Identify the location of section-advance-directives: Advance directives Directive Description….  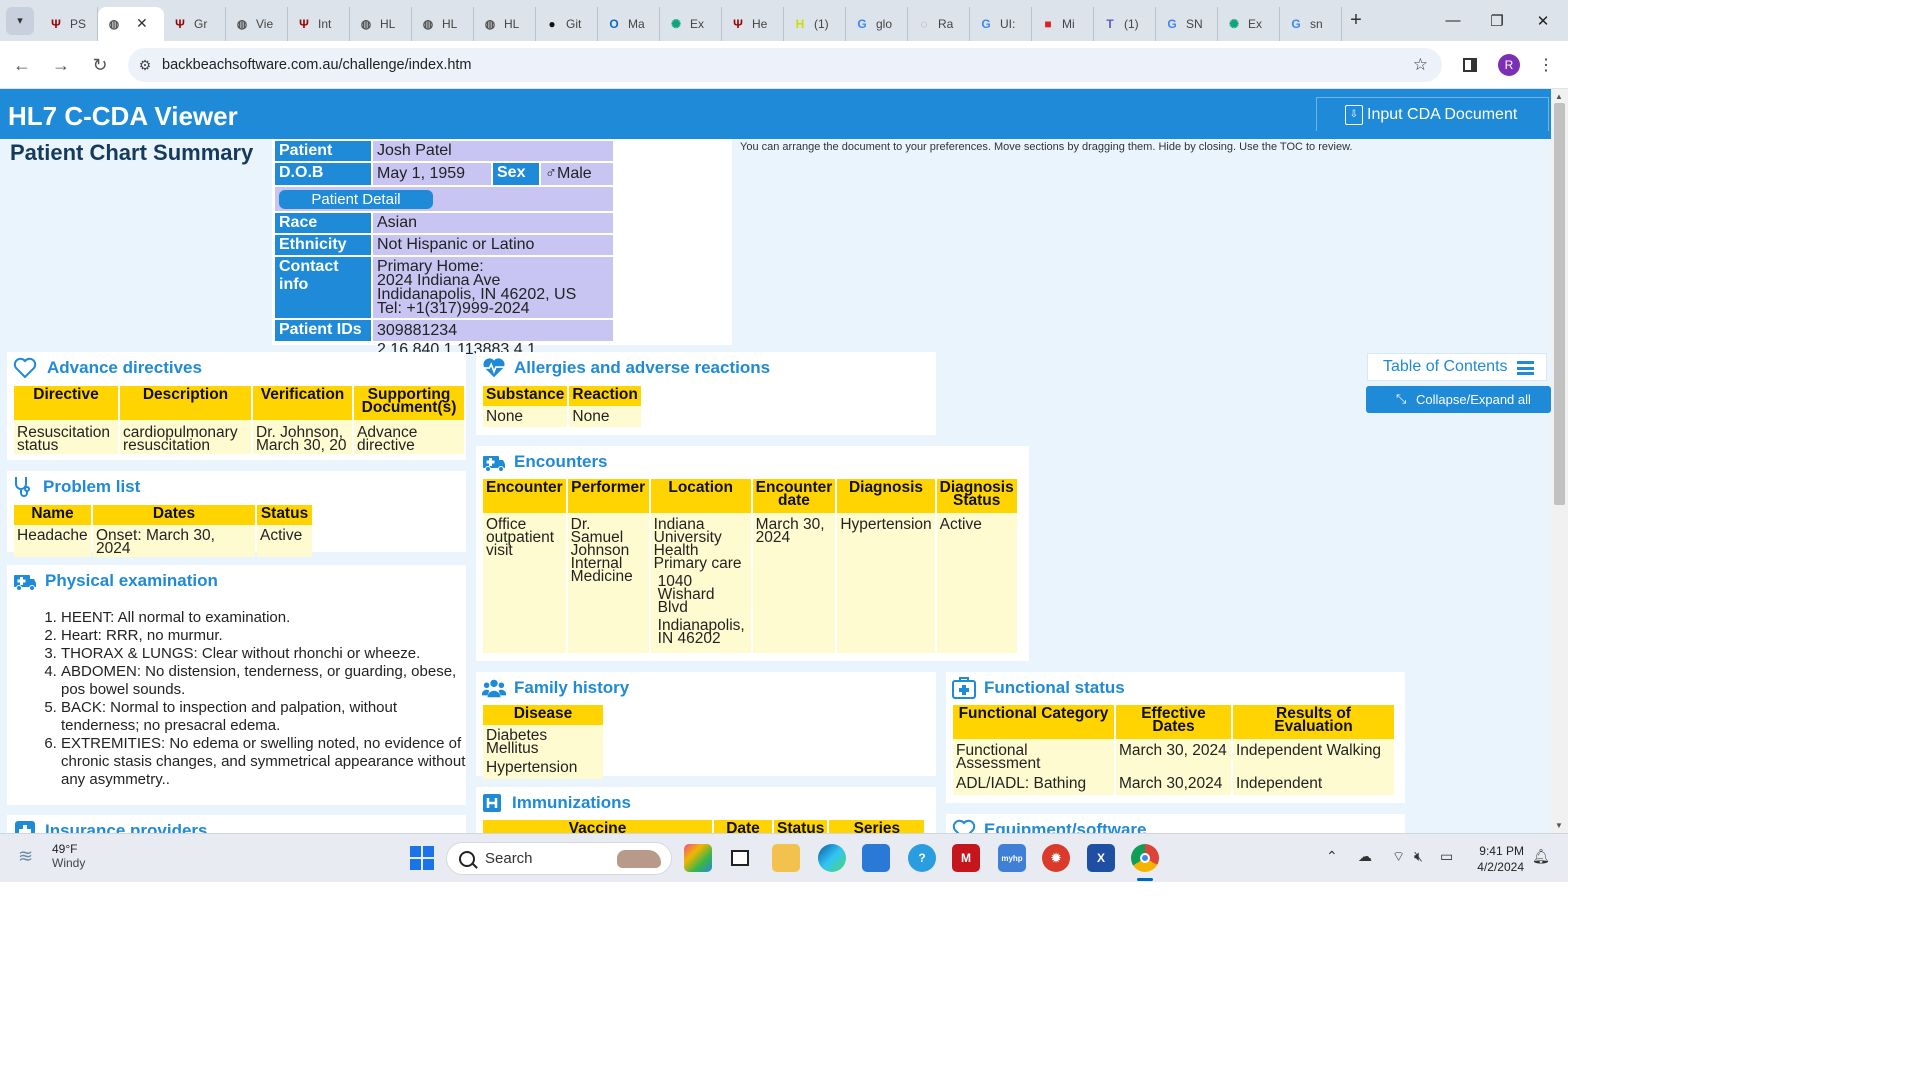
(236, 406).